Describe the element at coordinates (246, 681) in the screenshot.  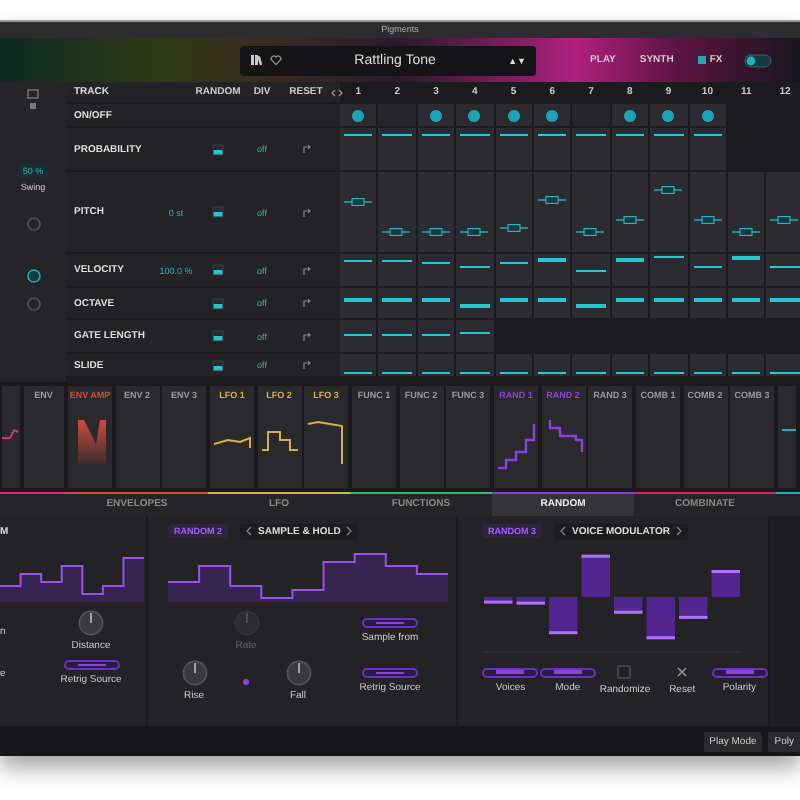
I see `link-dot-icon` at that location.